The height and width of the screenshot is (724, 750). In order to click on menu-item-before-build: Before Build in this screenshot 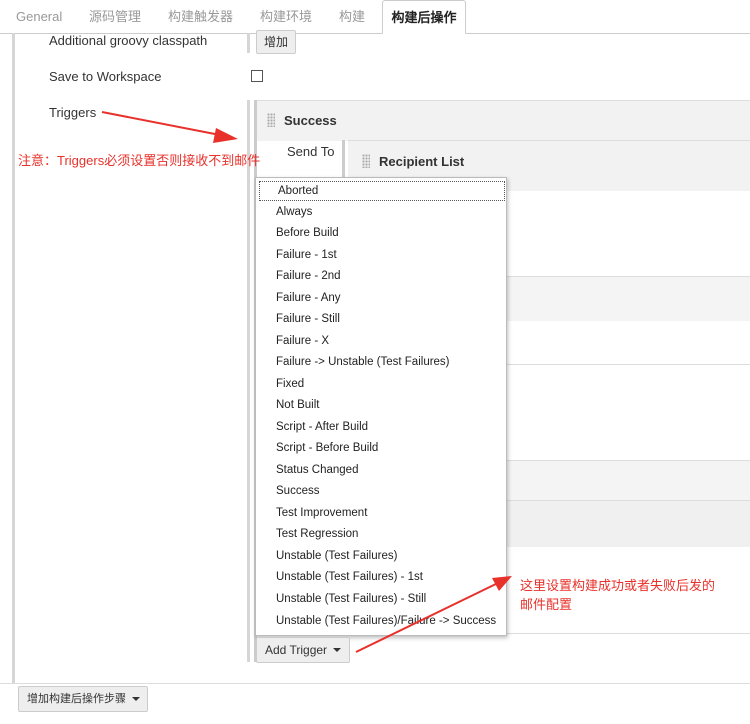, I will do `click(307, 233)`.